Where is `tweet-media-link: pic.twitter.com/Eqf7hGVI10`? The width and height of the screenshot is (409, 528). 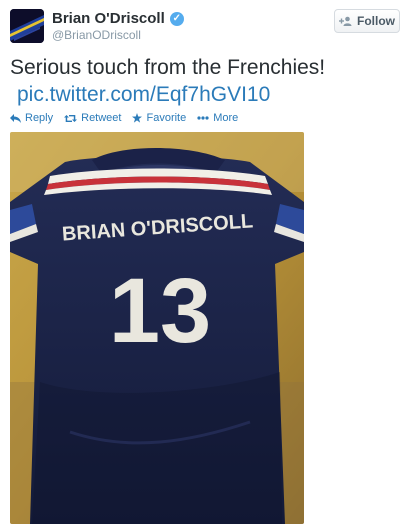
tweet-media-link: pic.twitter.com/Eqf7hGVI10 is located at coordinates (143, 94).